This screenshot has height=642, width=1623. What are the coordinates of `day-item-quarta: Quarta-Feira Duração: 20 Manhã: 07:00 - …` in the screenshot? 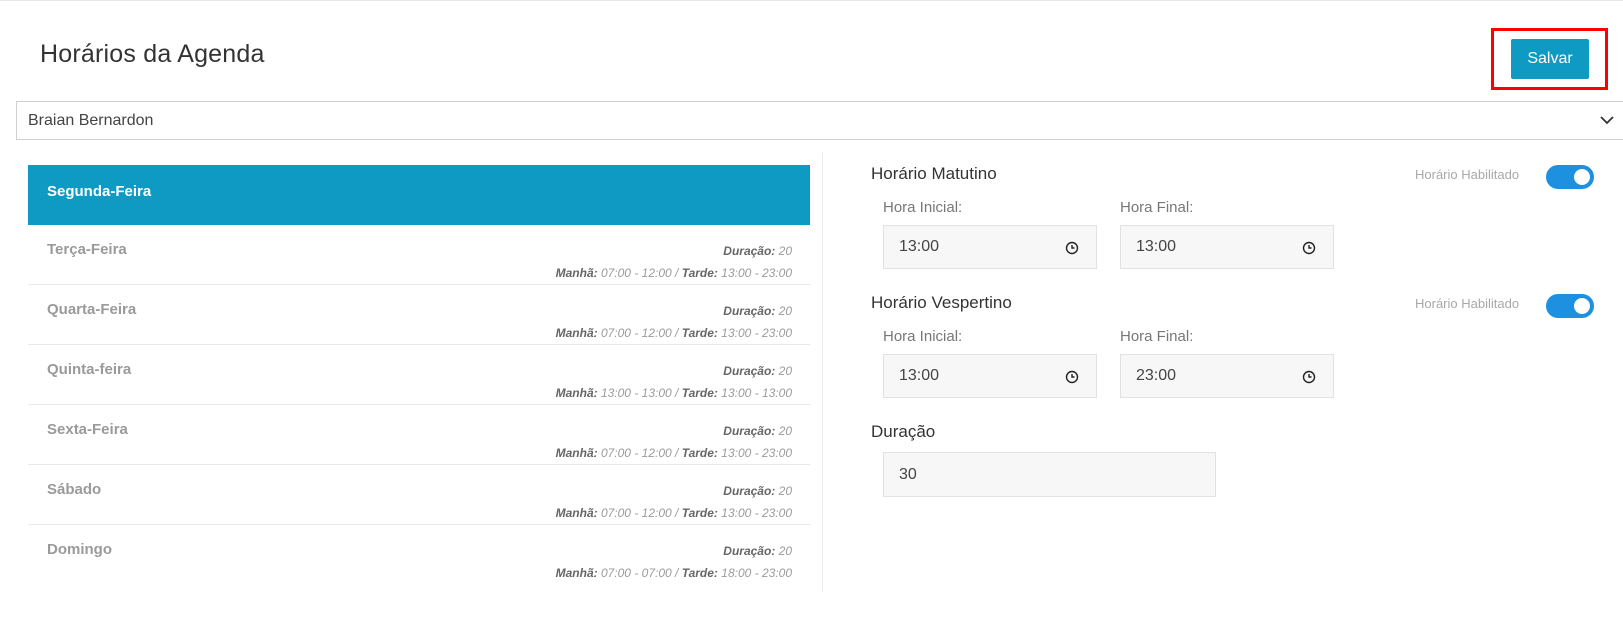 It's located at (419, 315).